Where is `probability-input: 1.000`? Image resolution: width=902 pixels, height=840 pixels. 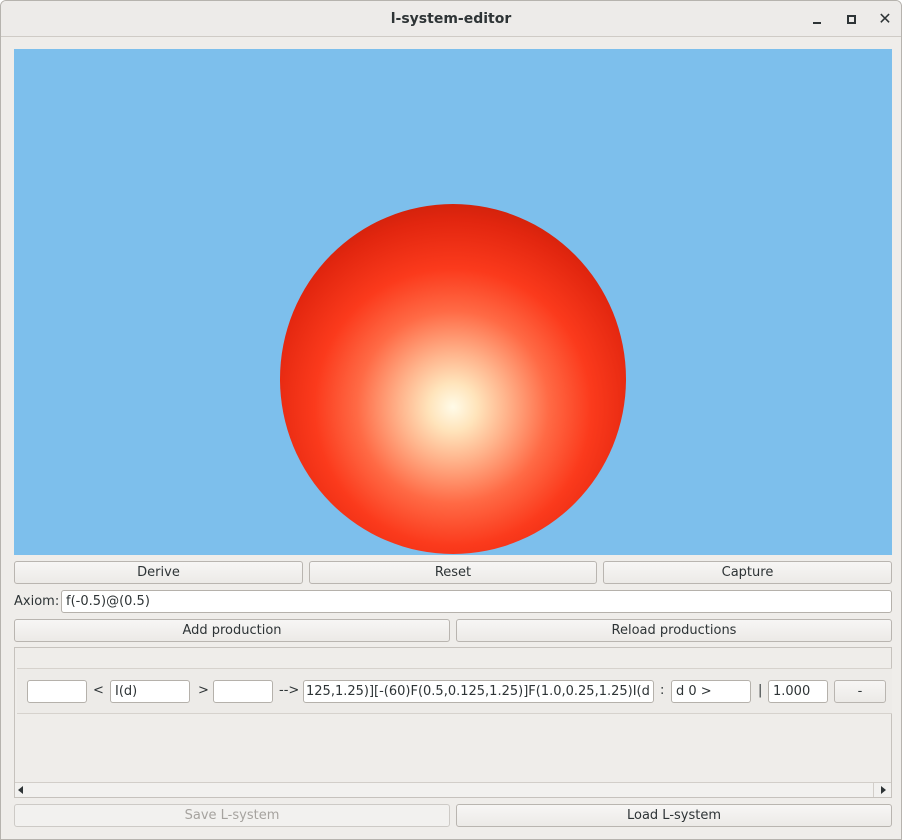 probability-input: 1.000 is located at coordinates (798, 691).